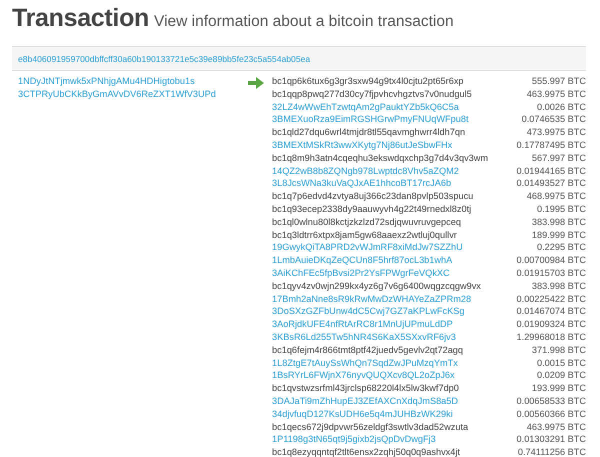 The height and width of the screenshot is (457, 600). Describe the element at coordinates (551, 183) in the screenshot. I see `output-amount: 0.01493527 BTC` at that location.